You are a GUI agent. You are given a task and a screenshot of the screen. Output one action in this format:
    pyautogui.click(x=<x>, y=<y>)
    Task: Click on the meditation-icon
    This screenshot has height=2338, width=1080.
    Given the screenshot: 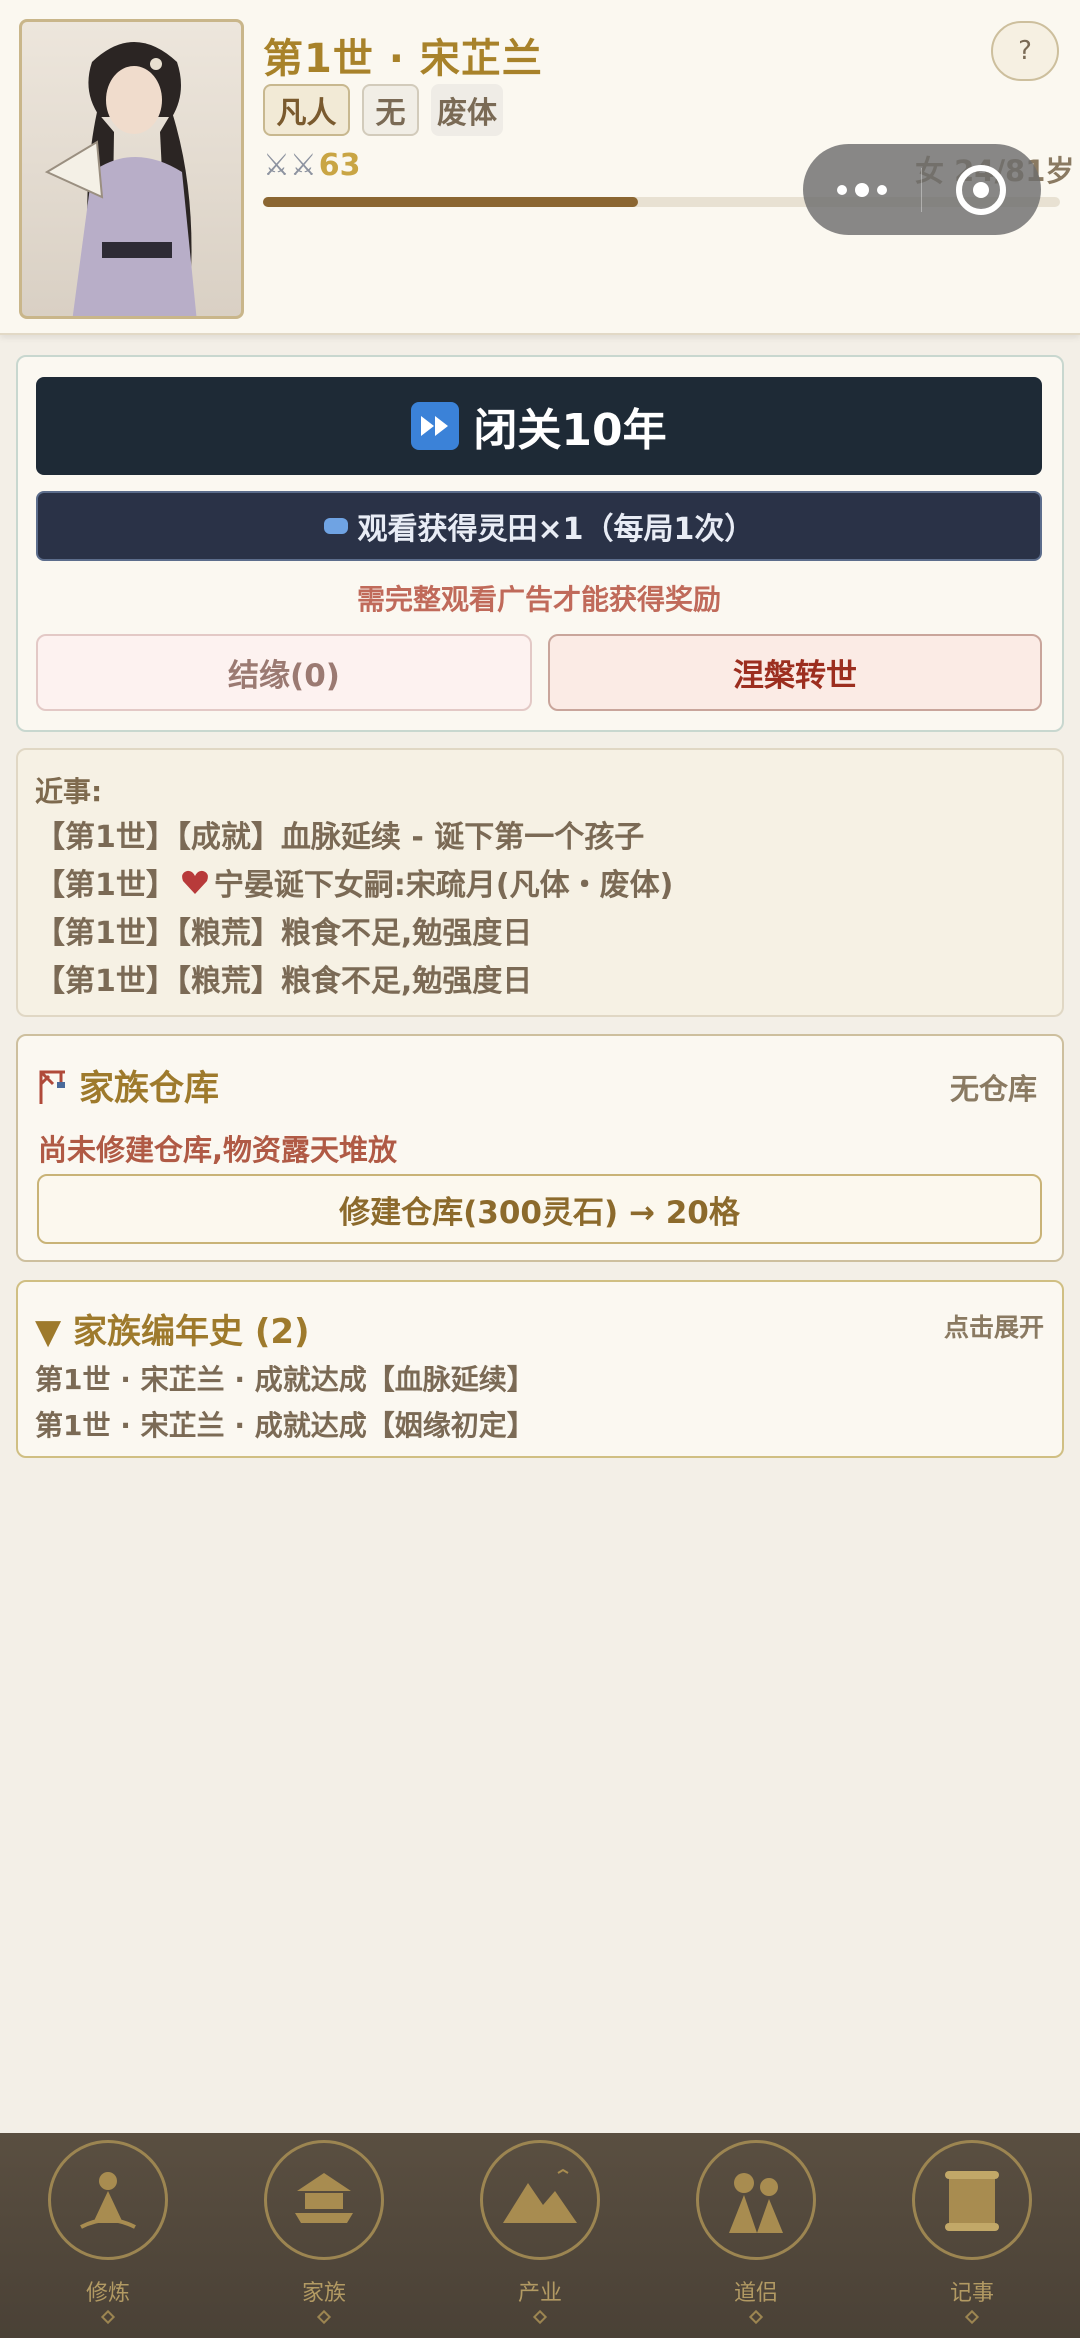 What is the action you would take?
    pyautogui.click(x=108, y=2200)
    